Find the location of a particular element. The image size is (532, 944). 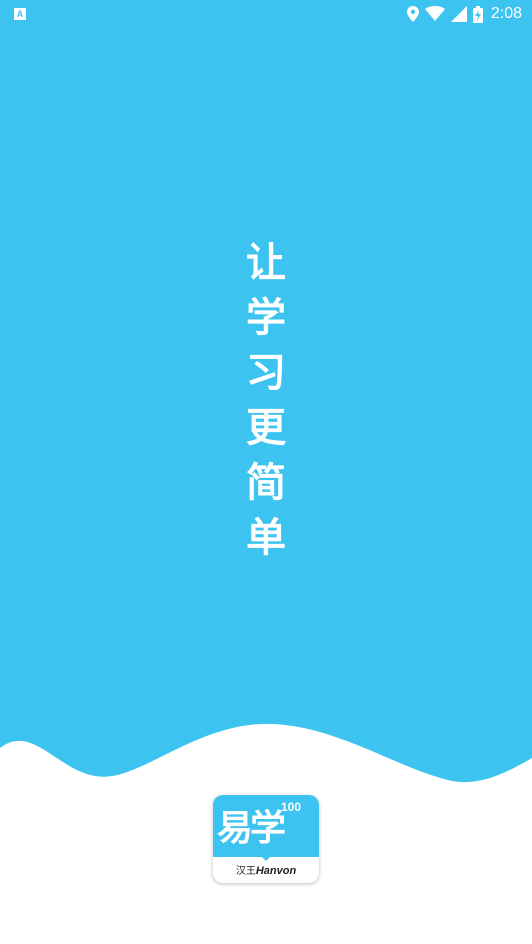

logo-brand: 汉王Hanvon is located at coordinates (266, 869).